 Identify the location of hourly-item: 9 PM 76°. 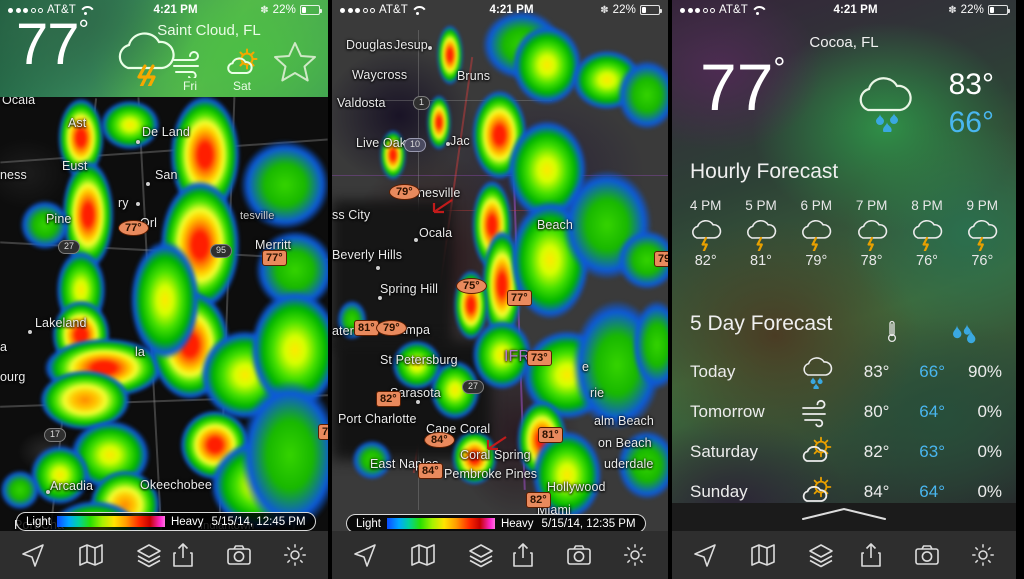
(982, 233).